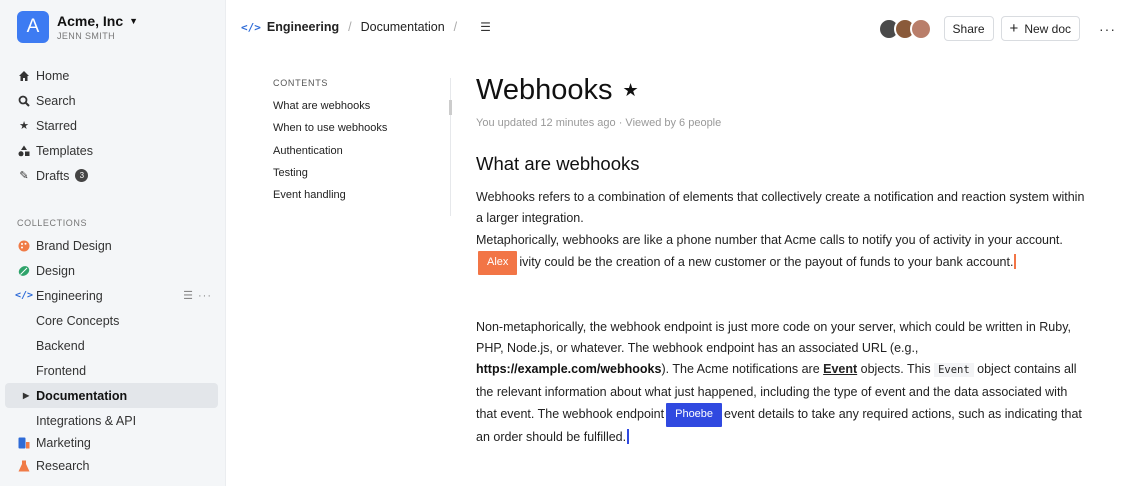 The width and height of the screenshot is (1128, 486). I want to click on avatar, so click(920, 28).